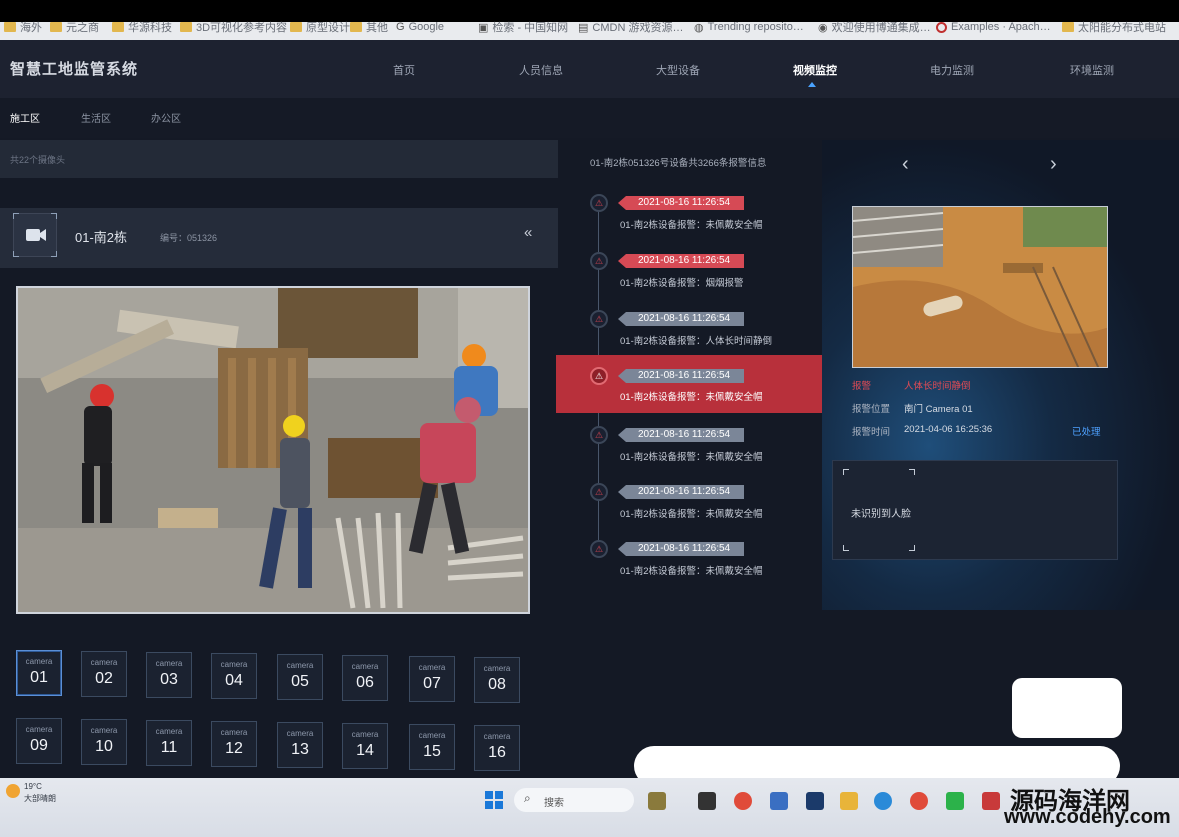  Describe the element at coordinates (678, 70) in the screenshot. I see `nav-equipment: 大型设备` at that location.